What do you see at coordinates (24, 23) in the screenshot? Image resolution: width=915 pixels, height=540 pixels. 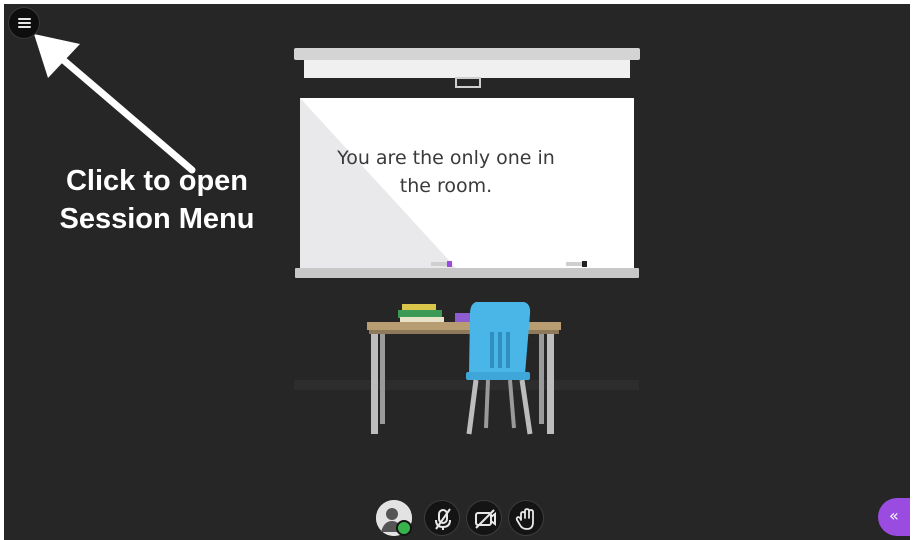 I see `session-menu-button` at bounding box center [24, 23].